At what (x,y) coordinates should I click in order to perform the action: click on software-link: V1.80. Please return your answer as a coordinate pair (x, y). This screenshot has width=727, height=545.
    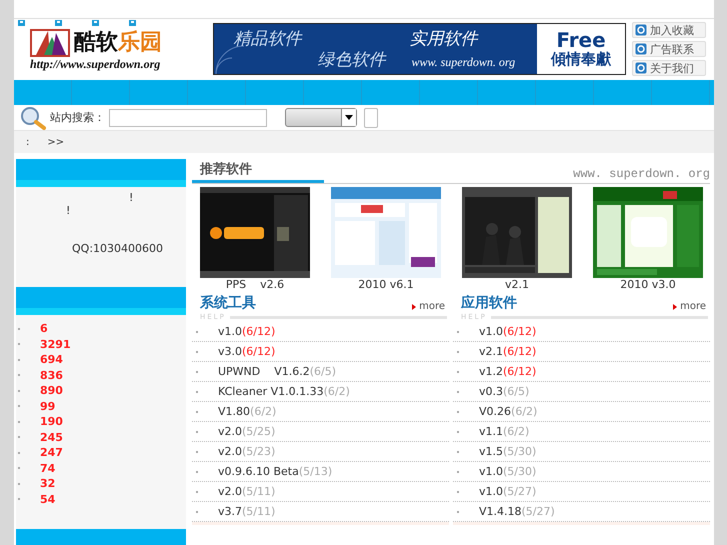
    Looking at the image, I should click on (234, 411).